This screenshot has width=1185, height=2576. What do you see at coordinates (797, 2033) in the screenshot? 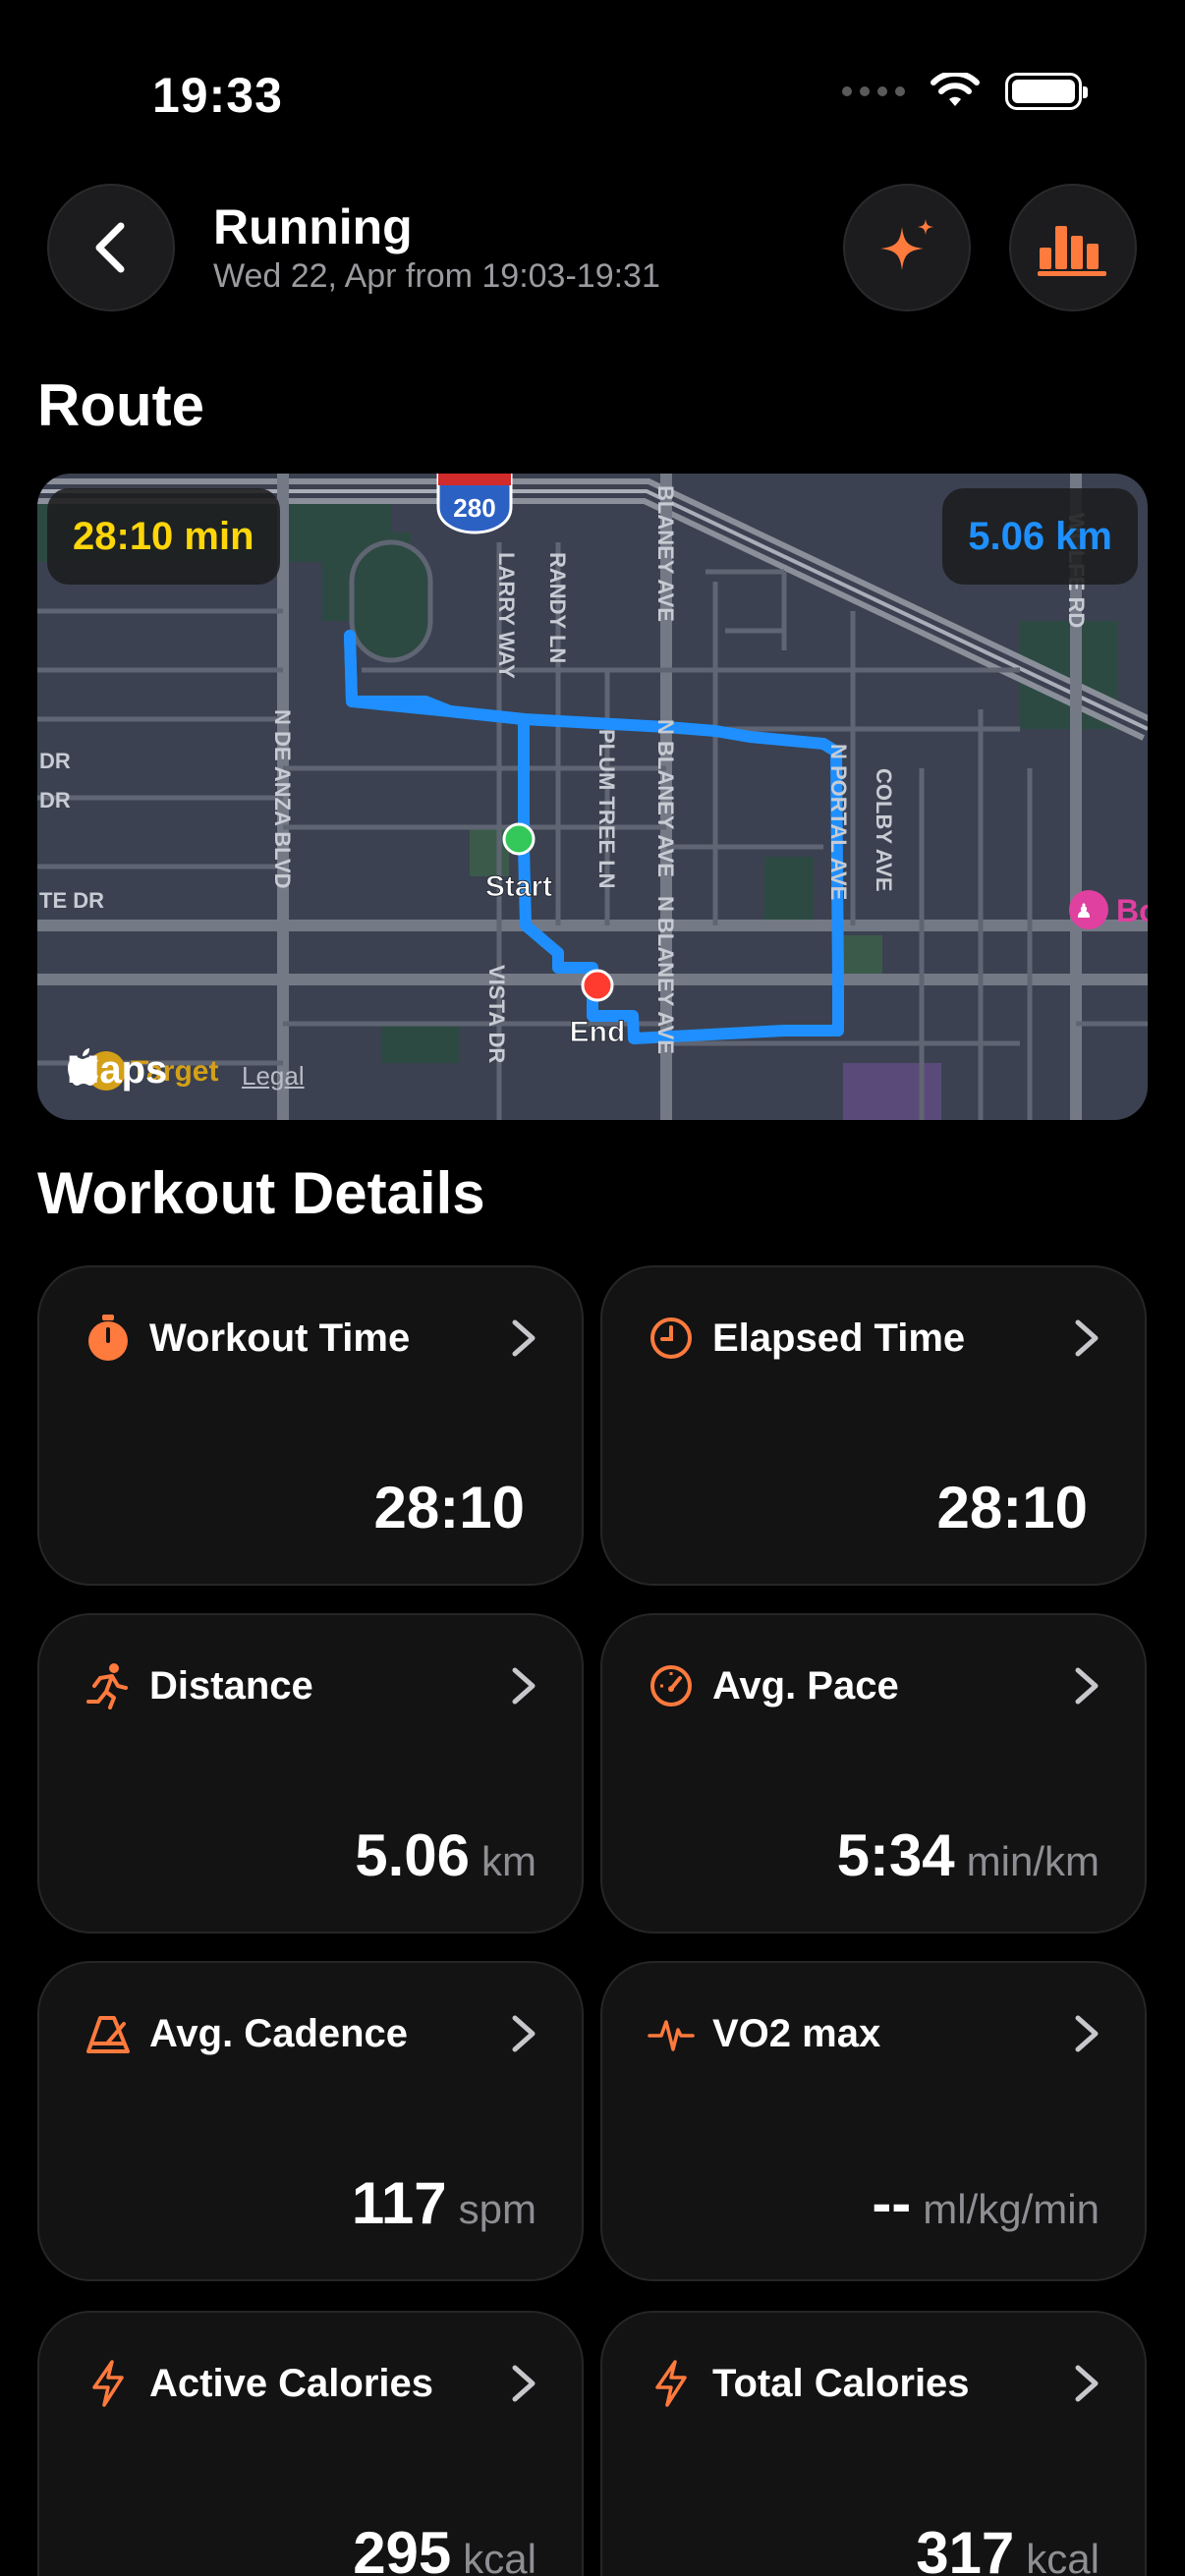
I see `card-label: VO2 max` at bounding box center [797, 2033].